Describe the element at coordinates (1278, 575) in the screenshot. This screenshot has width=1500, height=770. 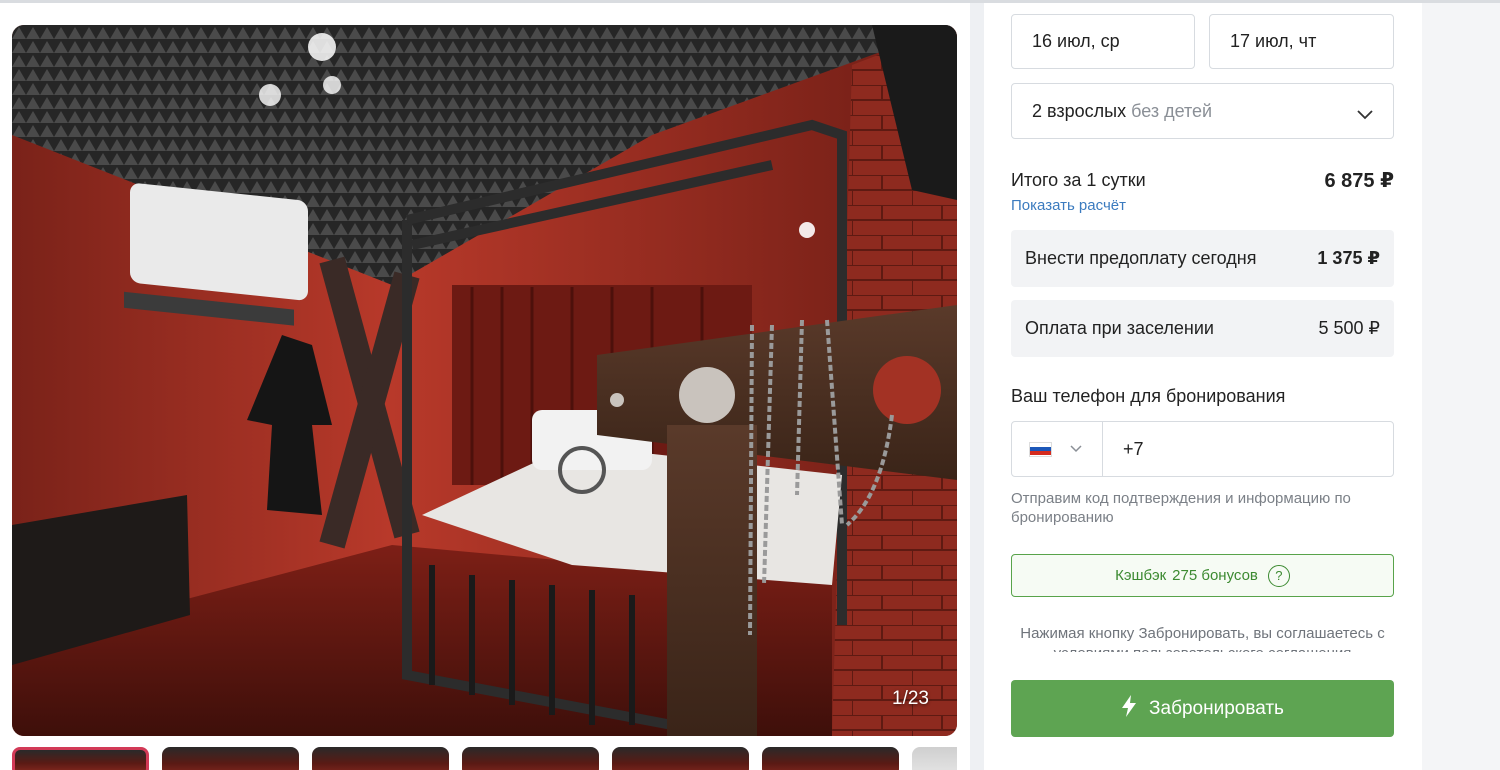
I see `question-circle-icon: ?` at that location.